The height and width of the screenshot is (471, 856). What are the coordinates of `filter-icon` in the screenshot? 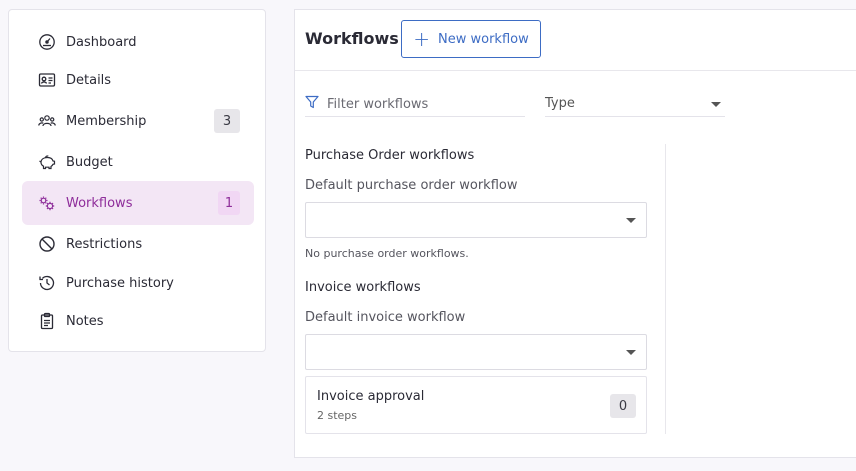 It's located at (312, 102).